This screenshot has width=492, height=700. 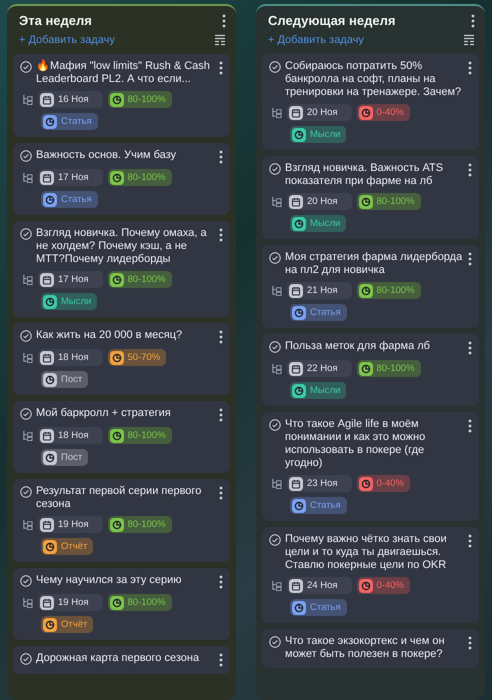 I want to click on date-chip: 21 Ноя, so click(x=319, y=290).